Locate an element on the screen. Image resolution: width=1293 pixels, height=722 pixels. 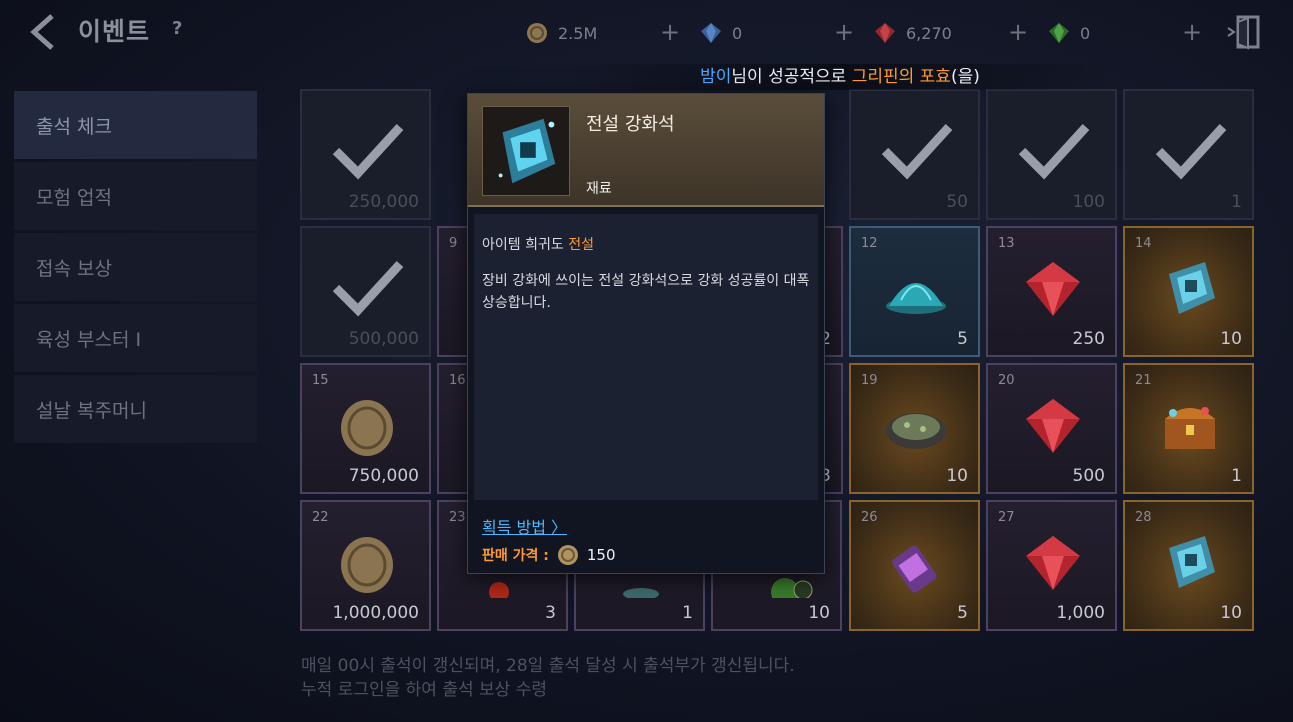
green-gem-icon is located at coordinates (1059, 33).